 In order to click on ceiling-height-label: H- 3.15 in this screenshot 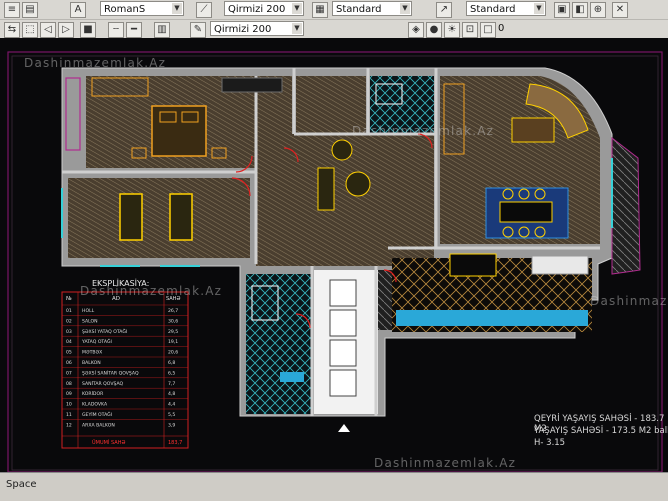, I will do `click(550, 443)`.